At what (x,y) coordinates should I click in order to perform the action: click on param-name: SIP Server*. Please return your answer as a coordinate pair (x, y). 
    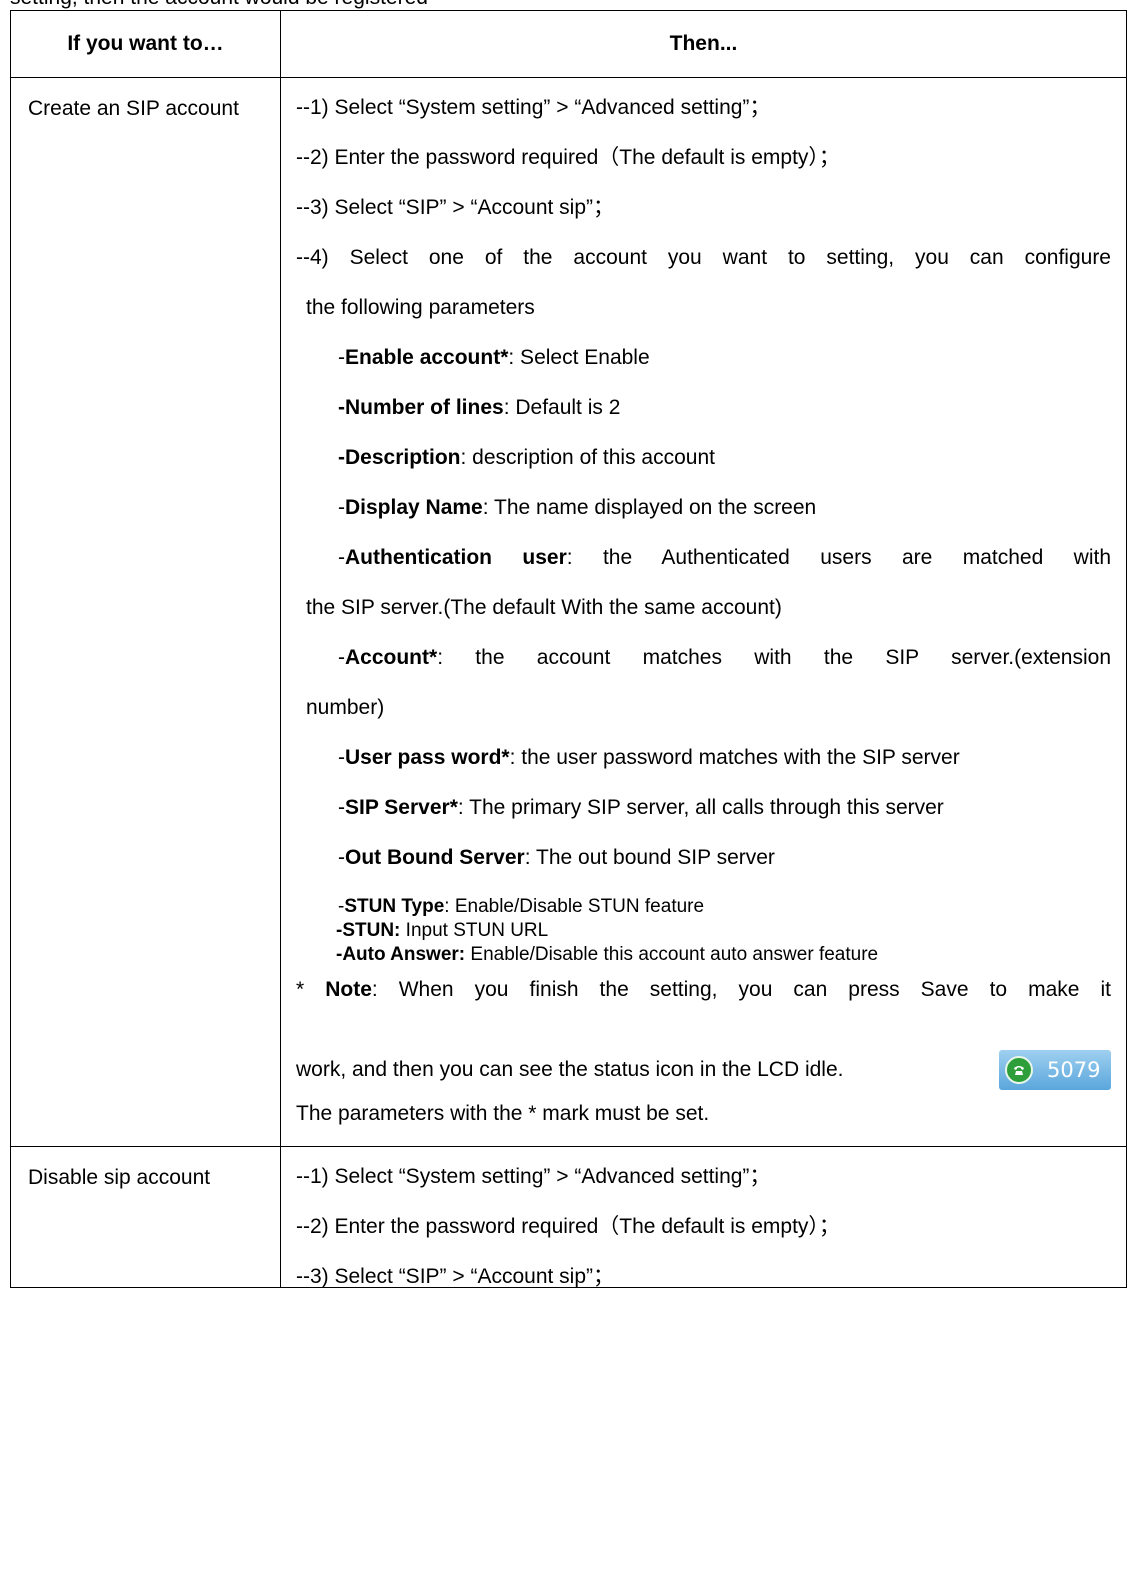
    Looking at the image, I should click on (401, 807).